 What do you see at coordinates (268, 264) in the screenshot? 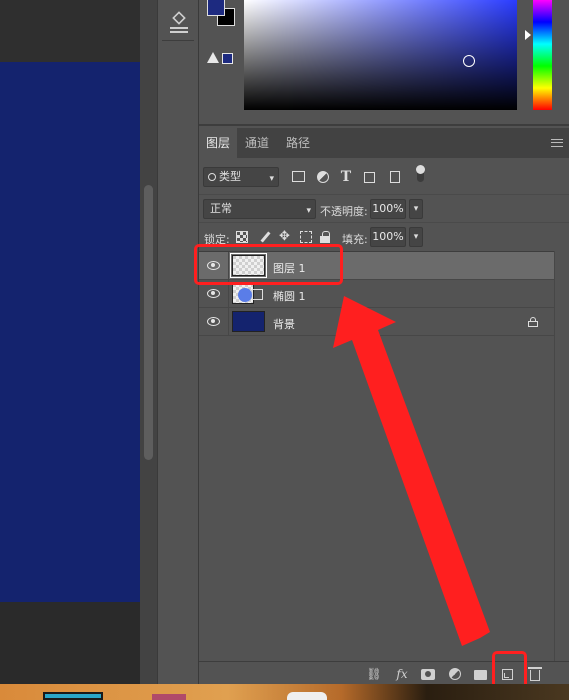
I see `highlight-box-layer` at bounding box center [268, 264].